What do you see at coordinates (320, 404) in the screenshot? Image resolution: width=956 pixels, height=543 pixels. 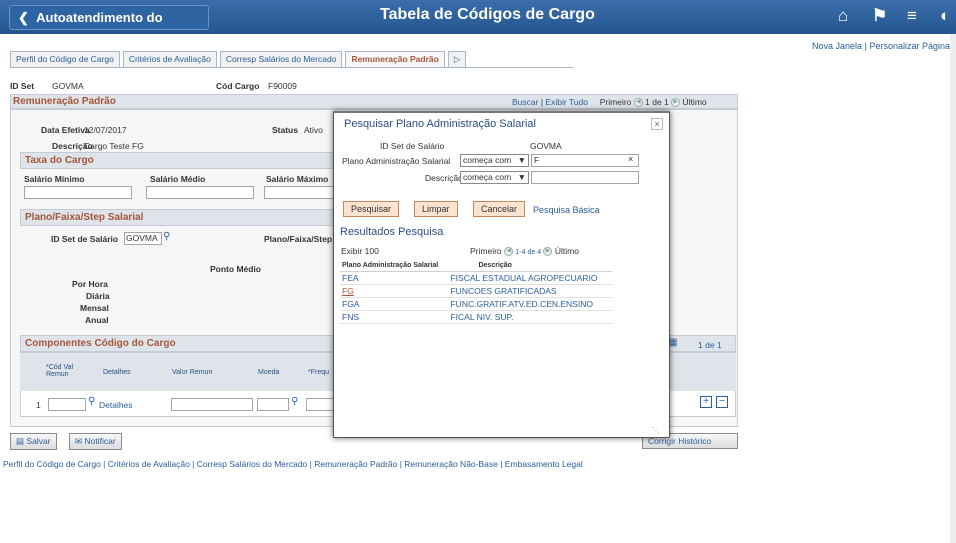 I see `frequency-input` at bounding box center [320, 404].